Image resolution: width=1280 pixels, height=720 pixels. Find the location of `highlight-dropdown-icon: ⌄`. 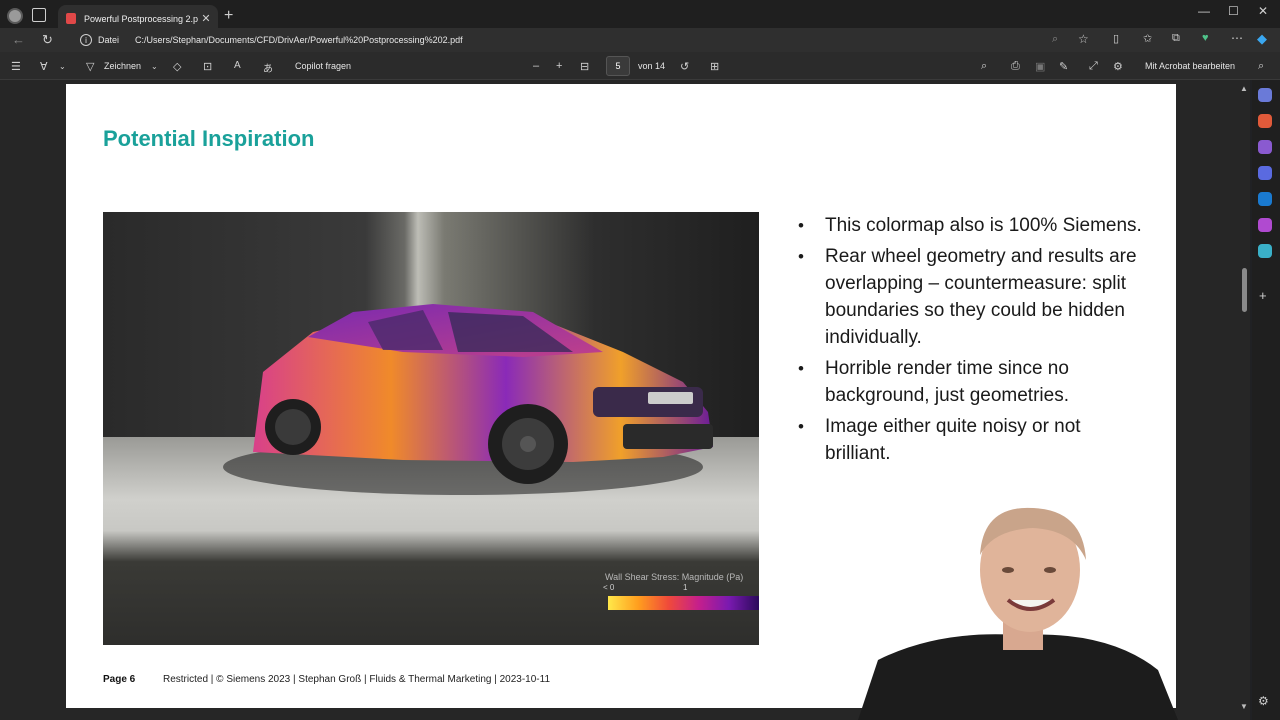

highlight-dropdown-icon: ⌄ is located at coordinates (62, 66).